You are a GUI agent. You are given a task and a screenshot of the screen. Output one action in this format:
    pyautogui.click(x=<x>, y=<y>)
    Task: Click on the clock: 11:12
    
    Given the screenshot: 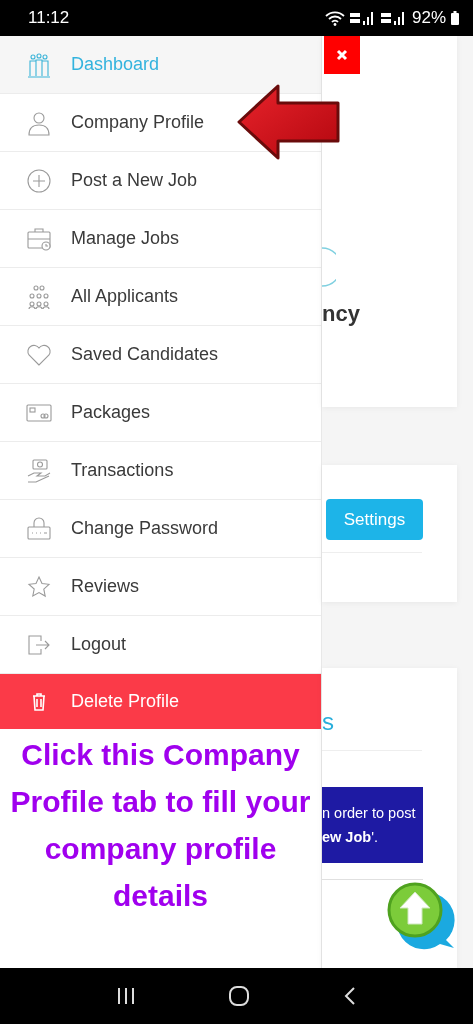 What is the action you would take?
    pyautogui.click(x=49, y=18)
    